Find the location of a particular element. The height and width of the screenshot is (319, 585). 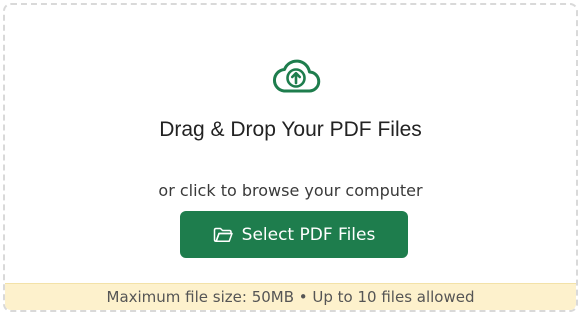

dropzone-subtitle: or click to browse your computer is located at coordinates (290, 190).